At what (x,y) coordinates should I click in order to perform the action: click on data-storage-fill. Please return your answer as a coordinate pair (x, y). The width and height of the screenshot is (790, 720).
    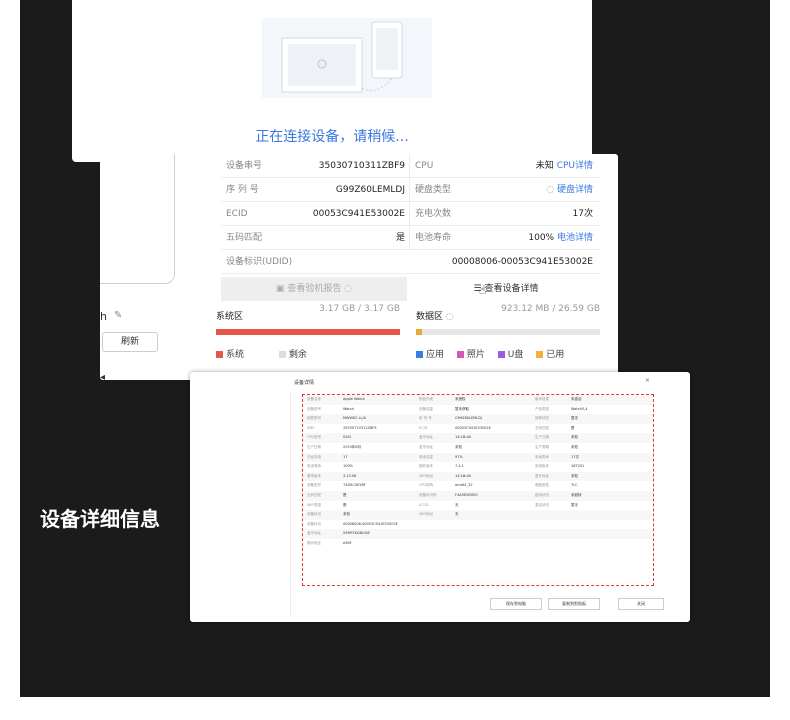
    Looking at the image, I should click on (419, 332).